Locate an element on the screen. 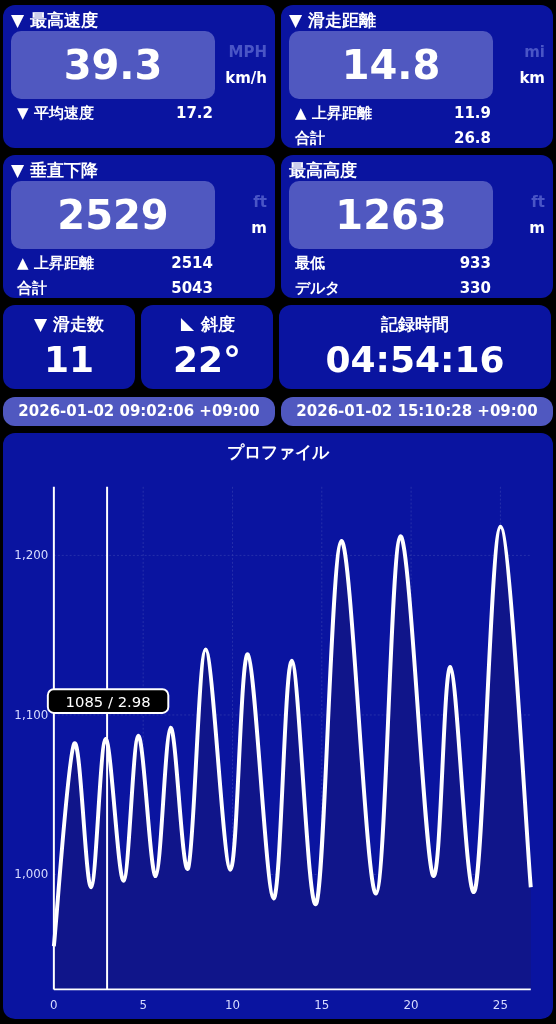 The height and width of the screenshot is (1024, 556). annotation: 1085 / 2.98 is located at coordinates (108, 701).